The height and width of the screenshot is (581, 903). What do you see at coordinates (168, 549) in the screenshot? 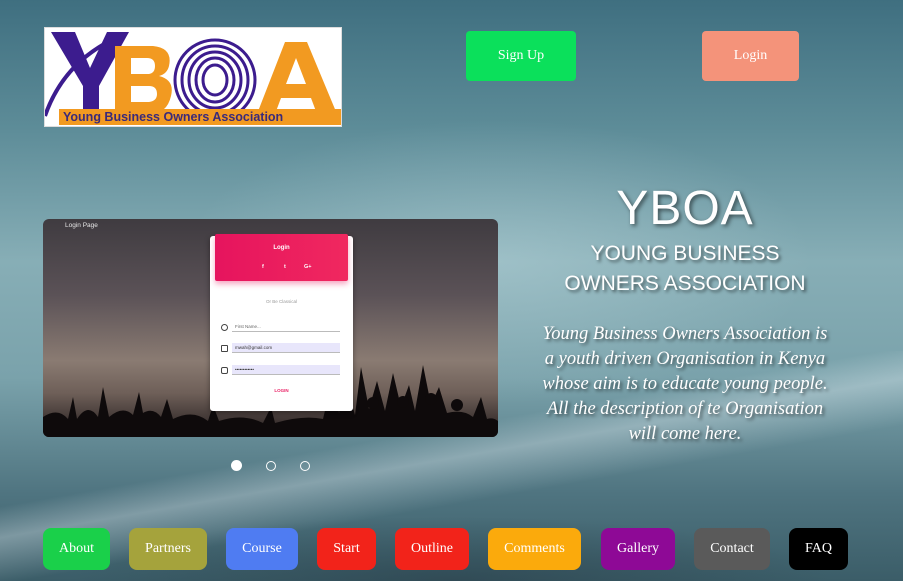
I see `nav-partners-button: Partners` at bounding box center [168, 549].